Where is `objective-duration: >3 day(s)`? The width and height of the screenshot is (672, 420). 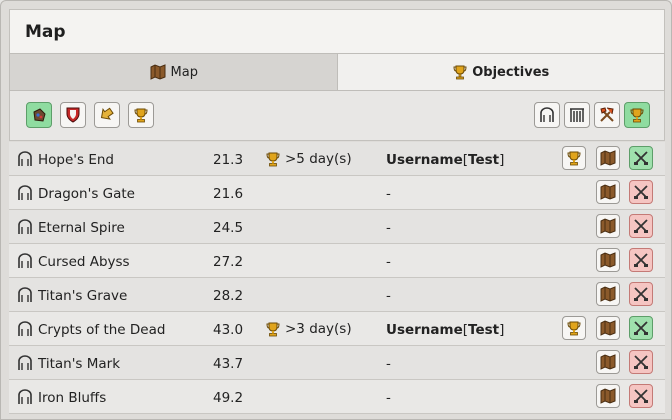 objective-duration: >3 day(s) is located at coordinates (318, 329).